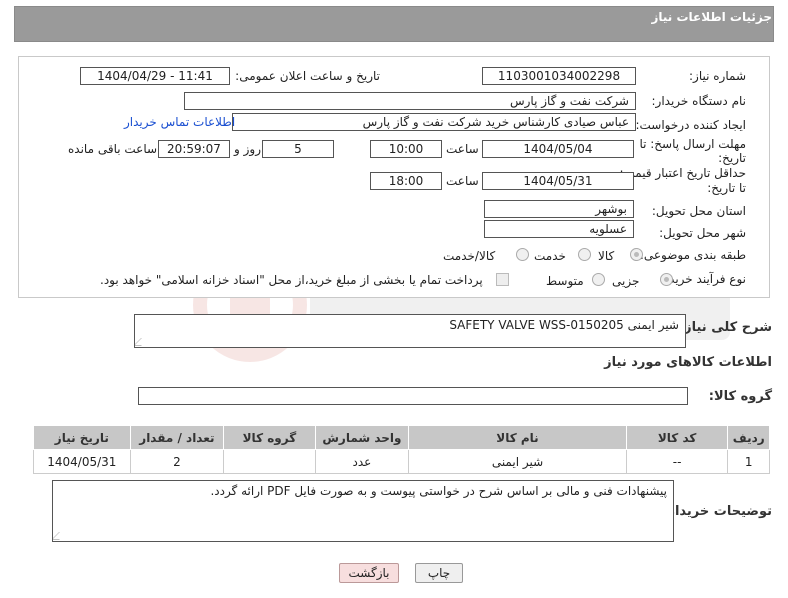 The height and width of the screenshot is (598, 788). I want to click on days-field: 5, so click(298, 149).